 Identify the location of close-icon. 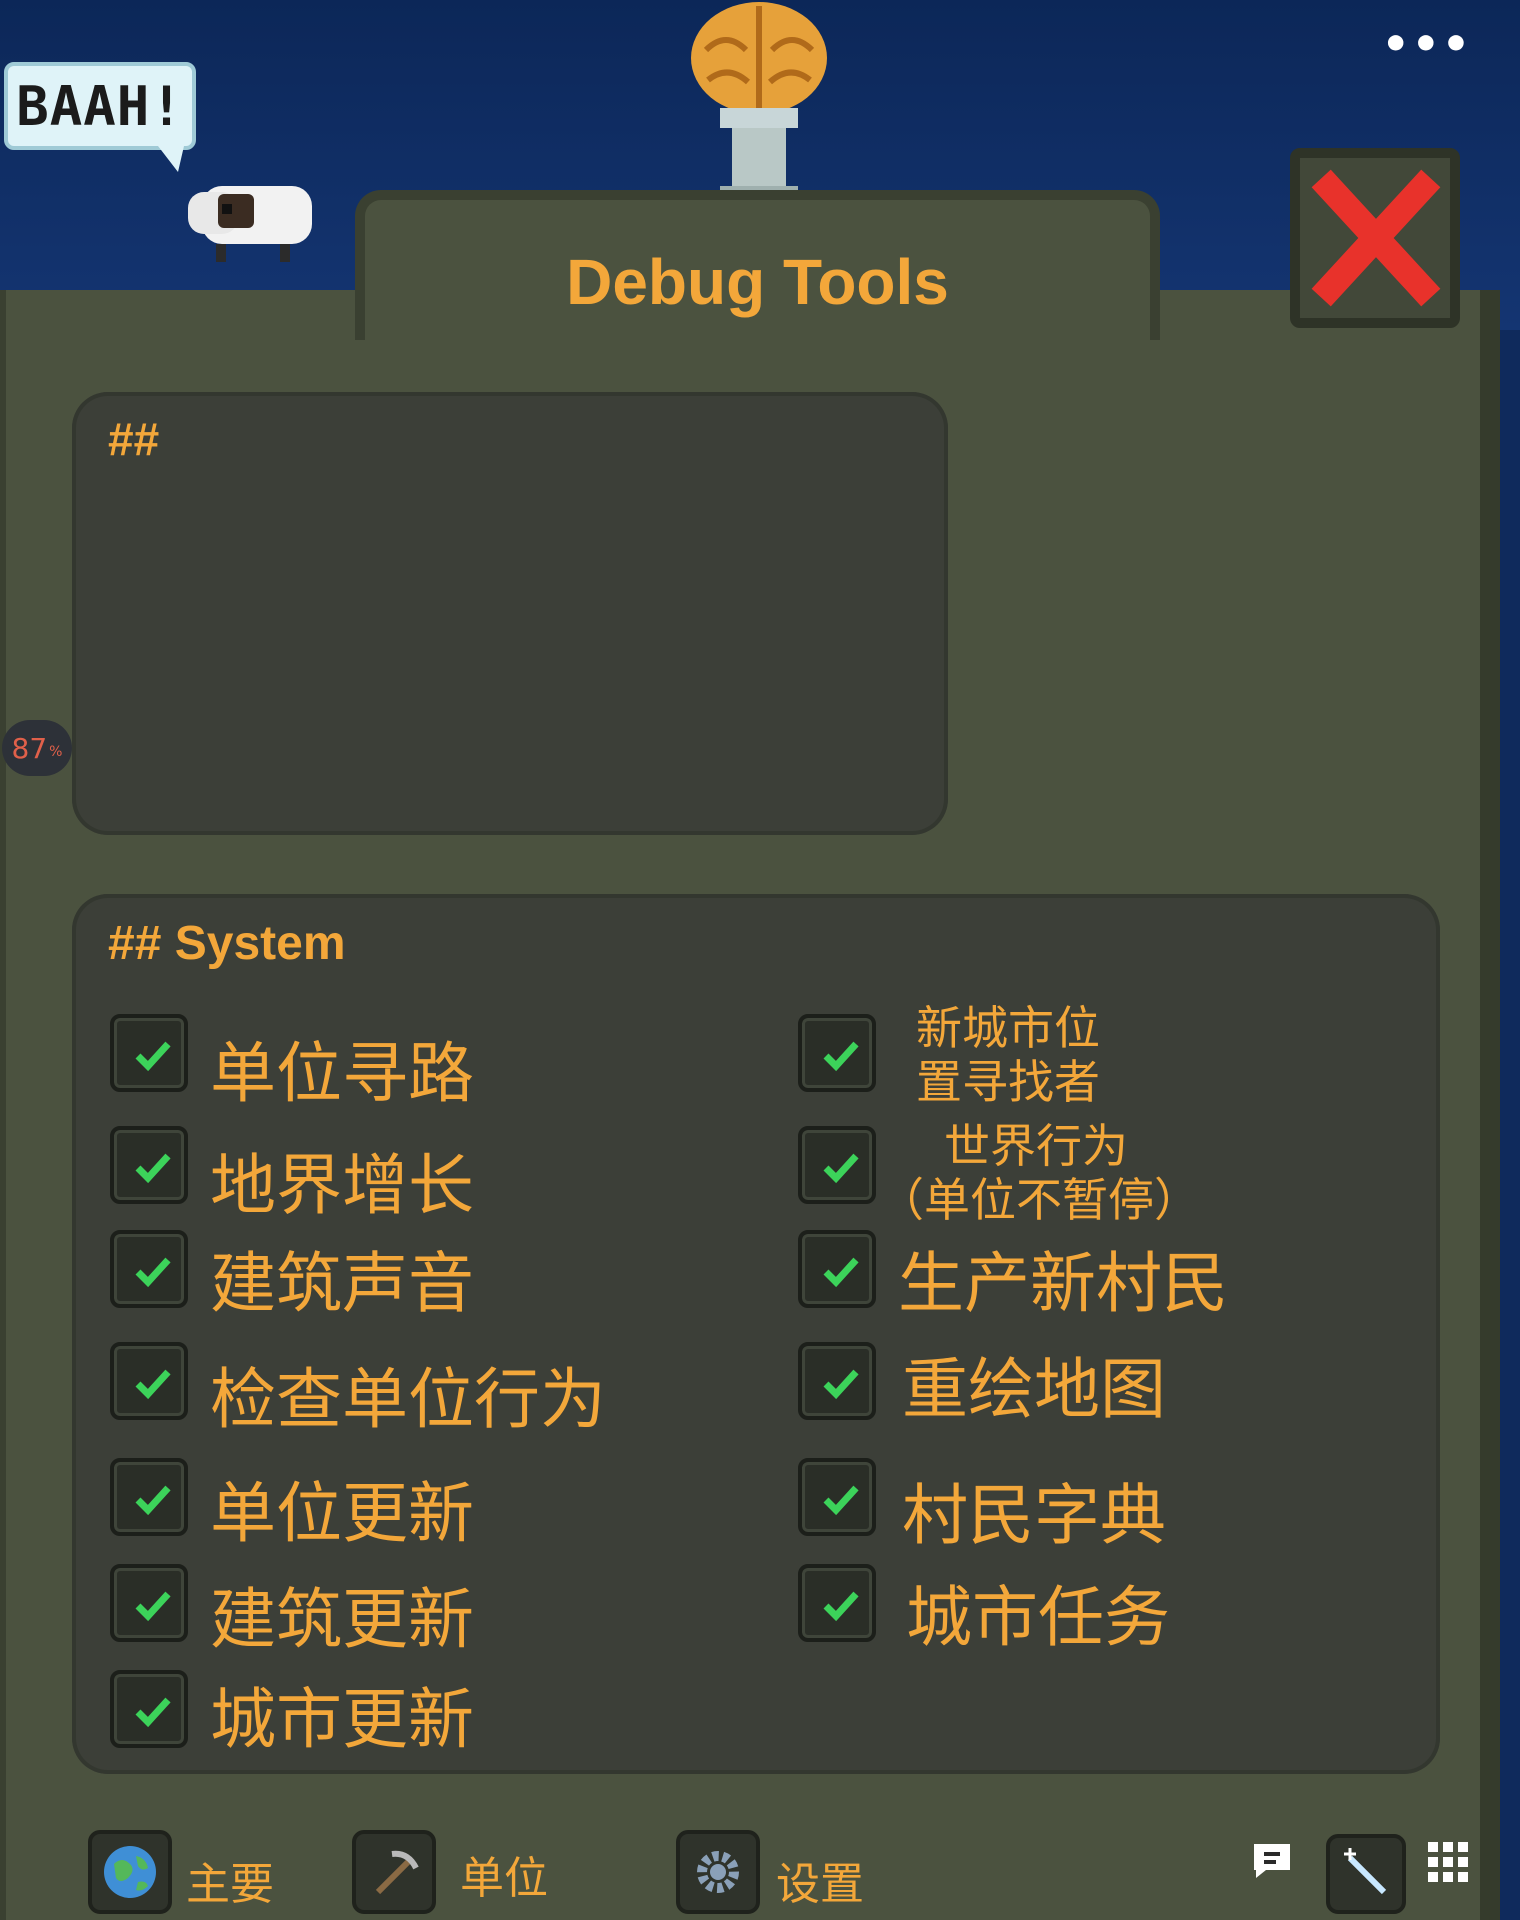
(1376, 238).